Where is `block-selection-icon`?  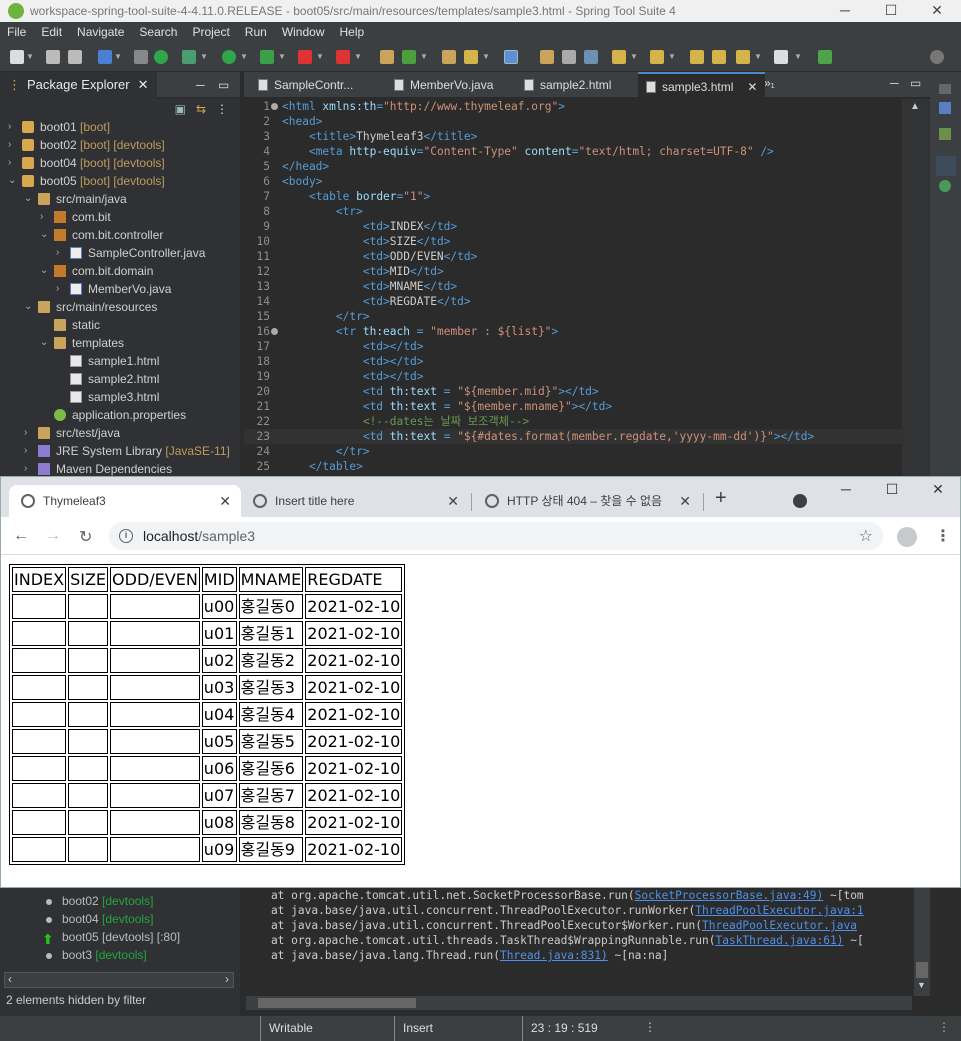
block-selection-icon is located at coordinates (569, 57).